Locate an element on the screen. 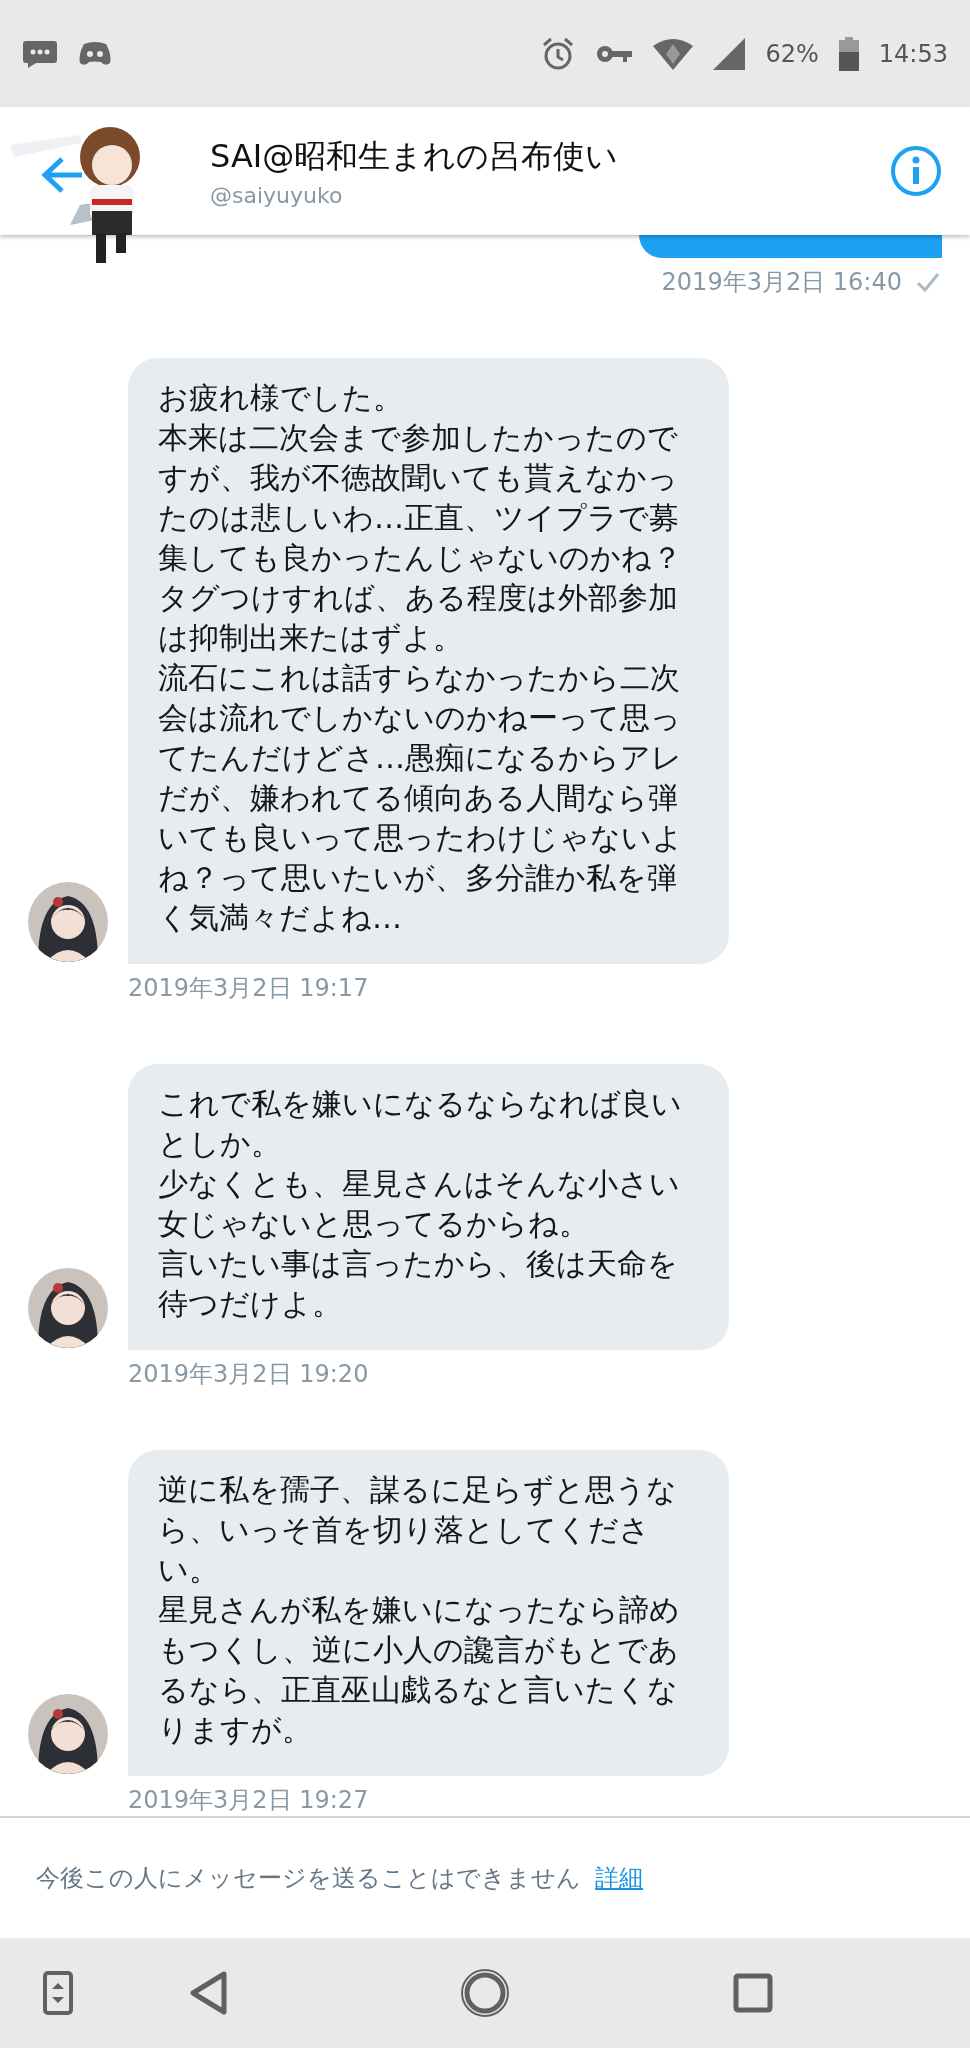  message-time: 2019年3月2日 16:40 is located at coordinates (781, 282).